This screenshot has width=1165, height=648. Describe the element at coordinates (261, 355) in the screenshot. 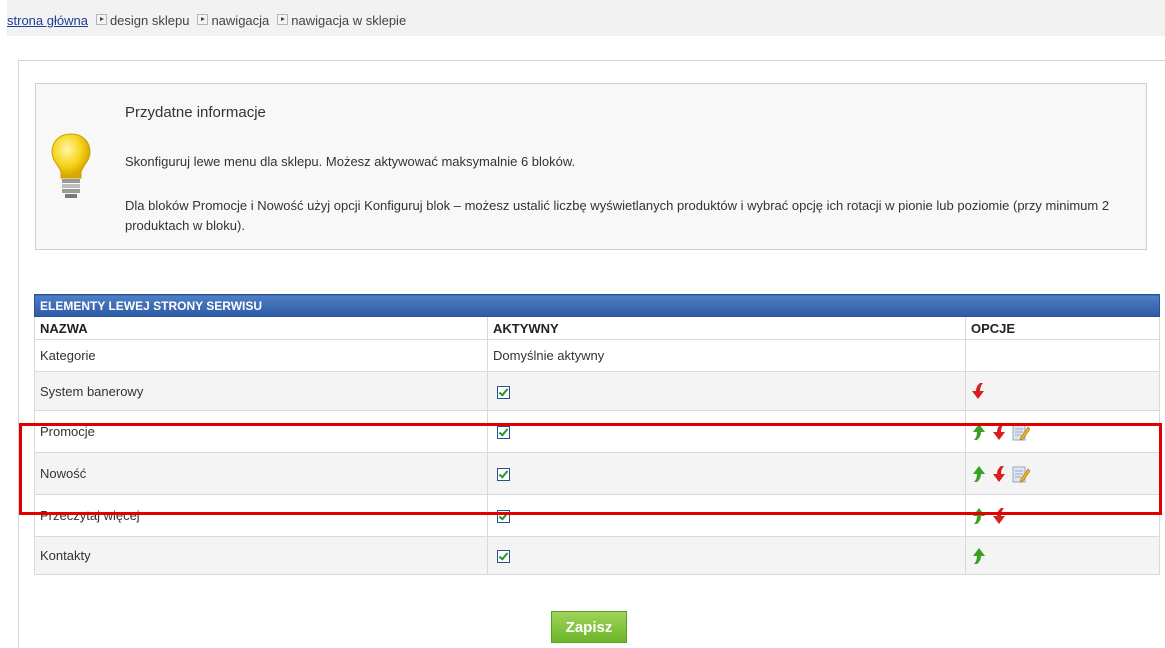

I see `row-name: Kategorie` at that location.